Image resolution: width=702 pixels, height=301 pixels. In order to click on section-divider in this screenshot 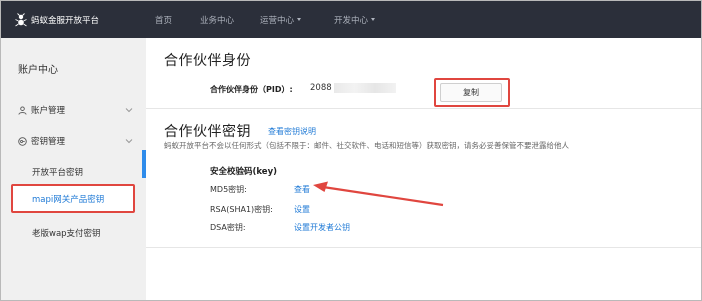, I will do `click(423, 108)`.